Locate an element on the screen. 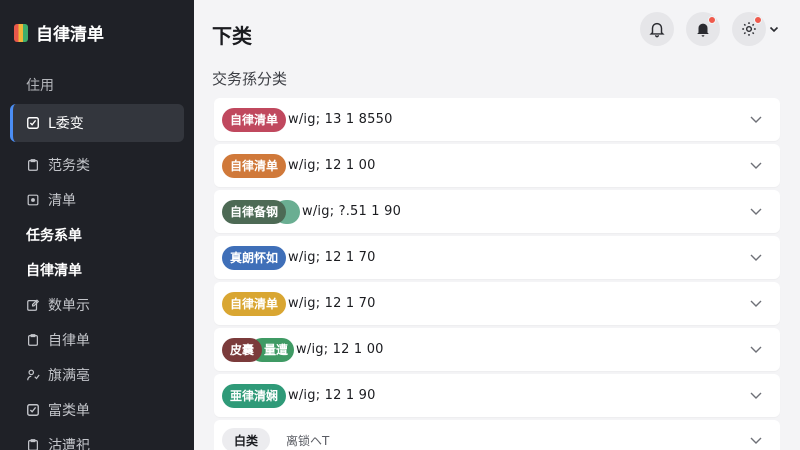 The height and width of the screenshot is (450, 800). tag-badge: 真朗怀如 is located at coordinates (254, 257).